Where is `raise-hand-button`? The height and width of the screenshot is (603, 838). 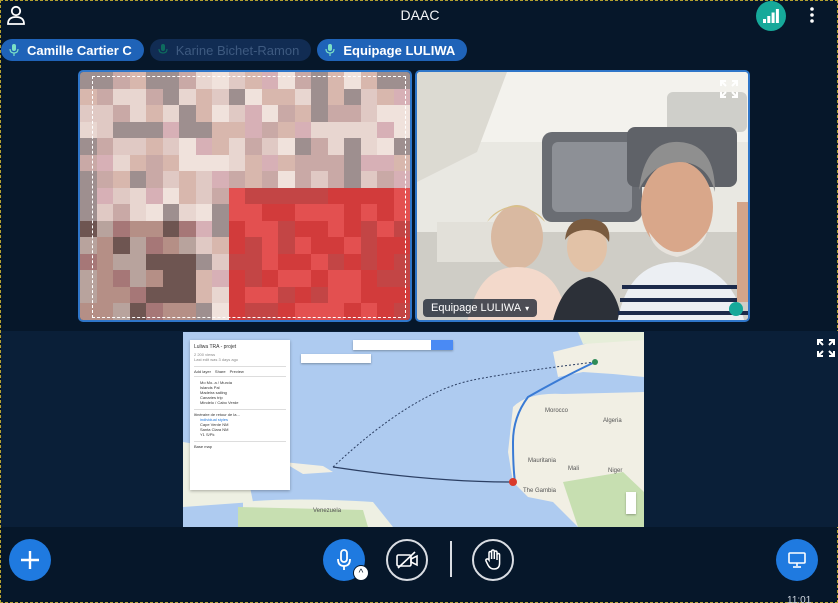
raise-hand-button is located at coordinates (493, 560).